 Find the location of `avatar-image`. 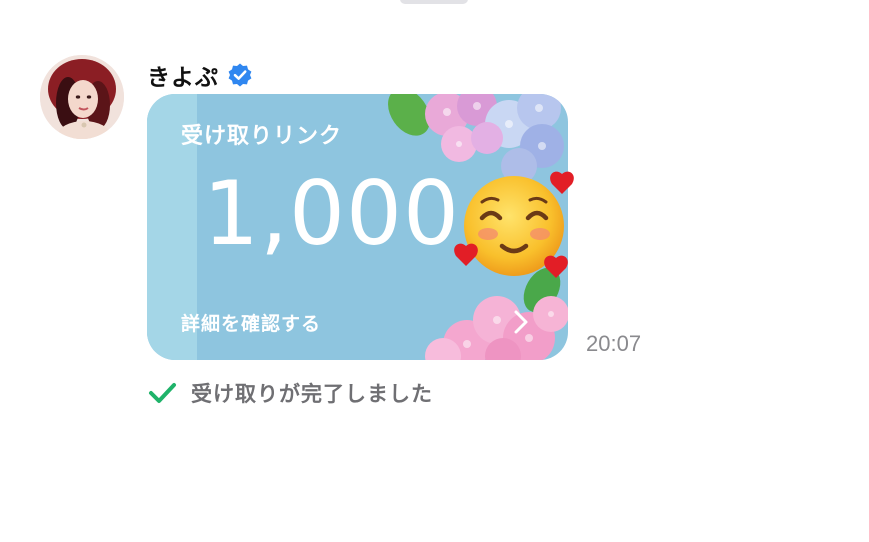

avatar-image is located at coordinates (82, 97).